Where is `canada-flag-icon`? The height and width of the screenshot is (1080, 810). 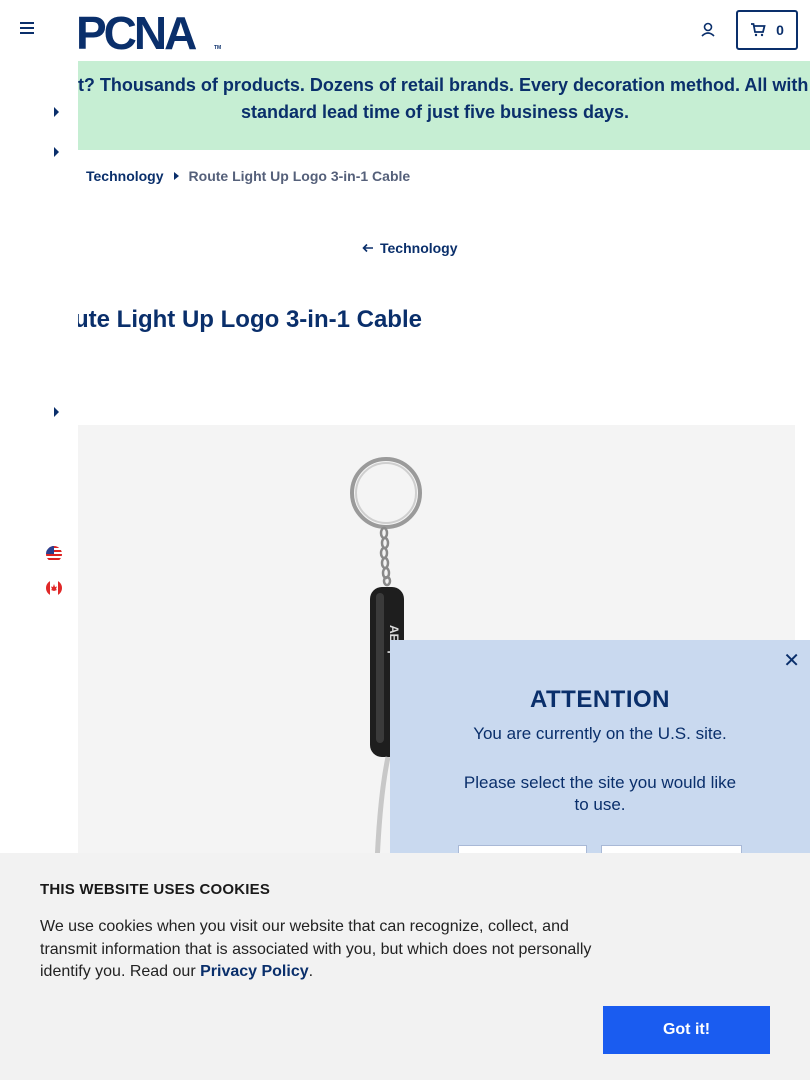
canada-flag-icon is located at coordinates (54, 588).